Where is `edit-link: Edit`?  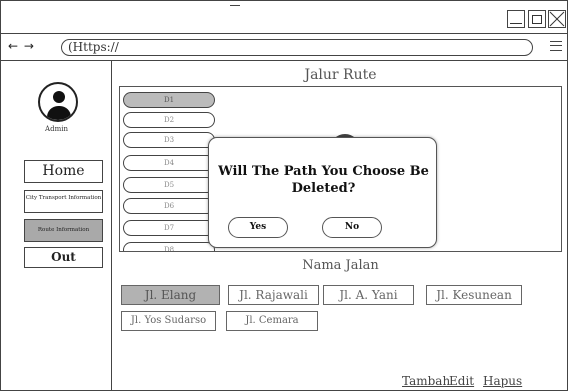
edit-link: Edit is located at coordinates (461, 381).